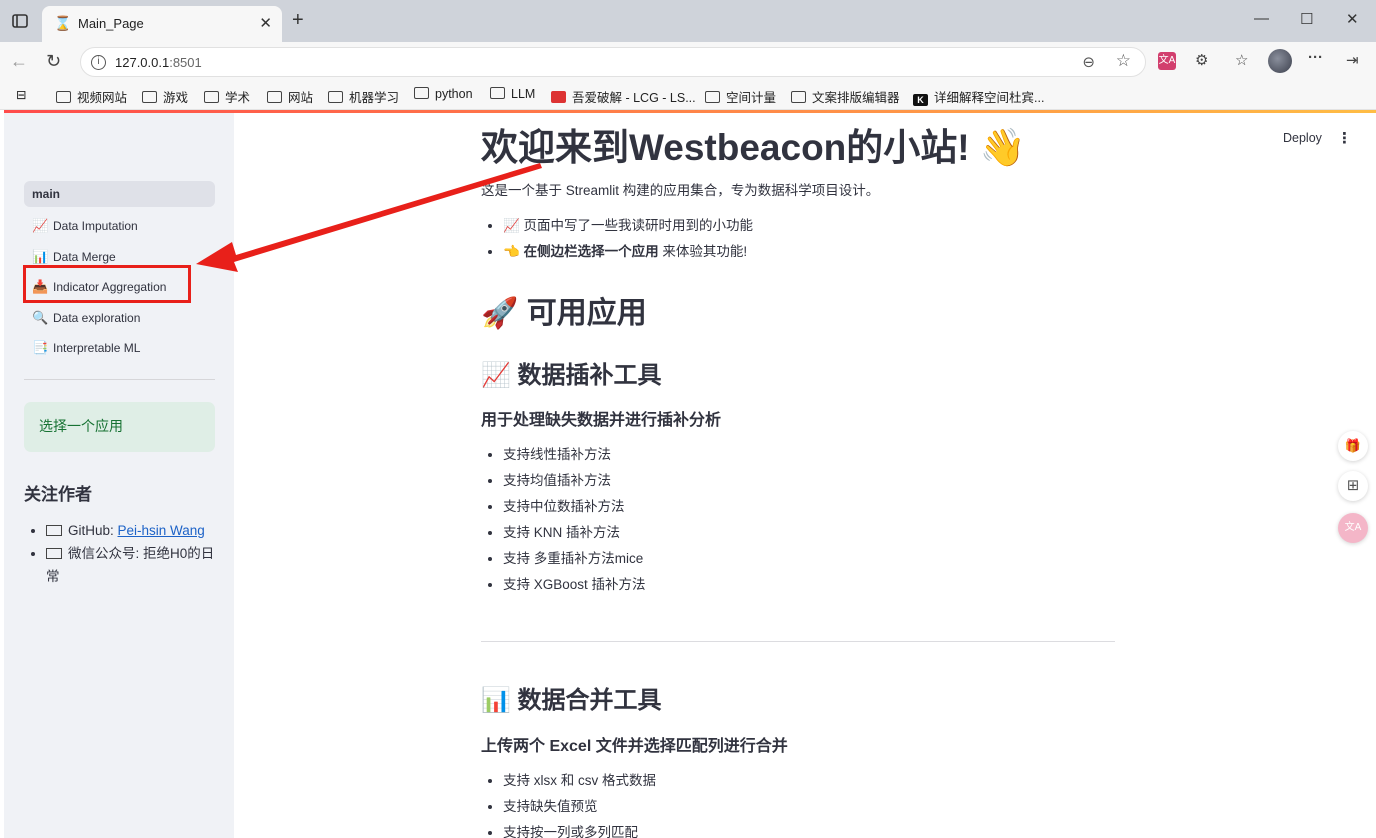  Describe the element at coordinates (1123, 61) in the screenshot. I see `favorite-star-icon: ☆` at that location.